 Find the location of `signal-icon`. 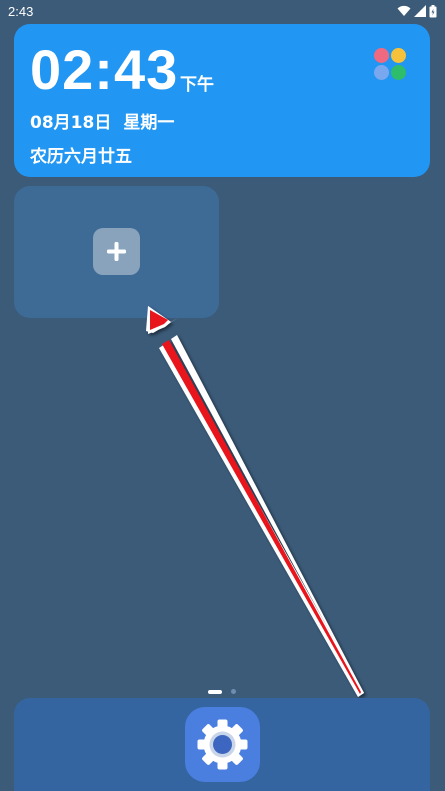

signal-icon is located at coordinates (420, 11).